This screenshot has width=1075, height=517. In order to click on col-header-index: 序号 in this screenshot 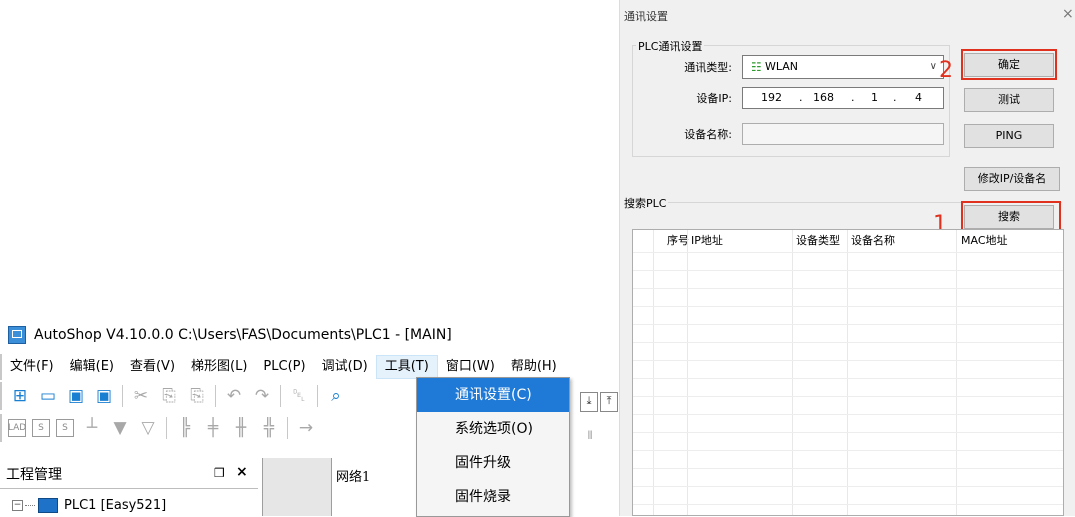, I will do `click(678, 241)`.